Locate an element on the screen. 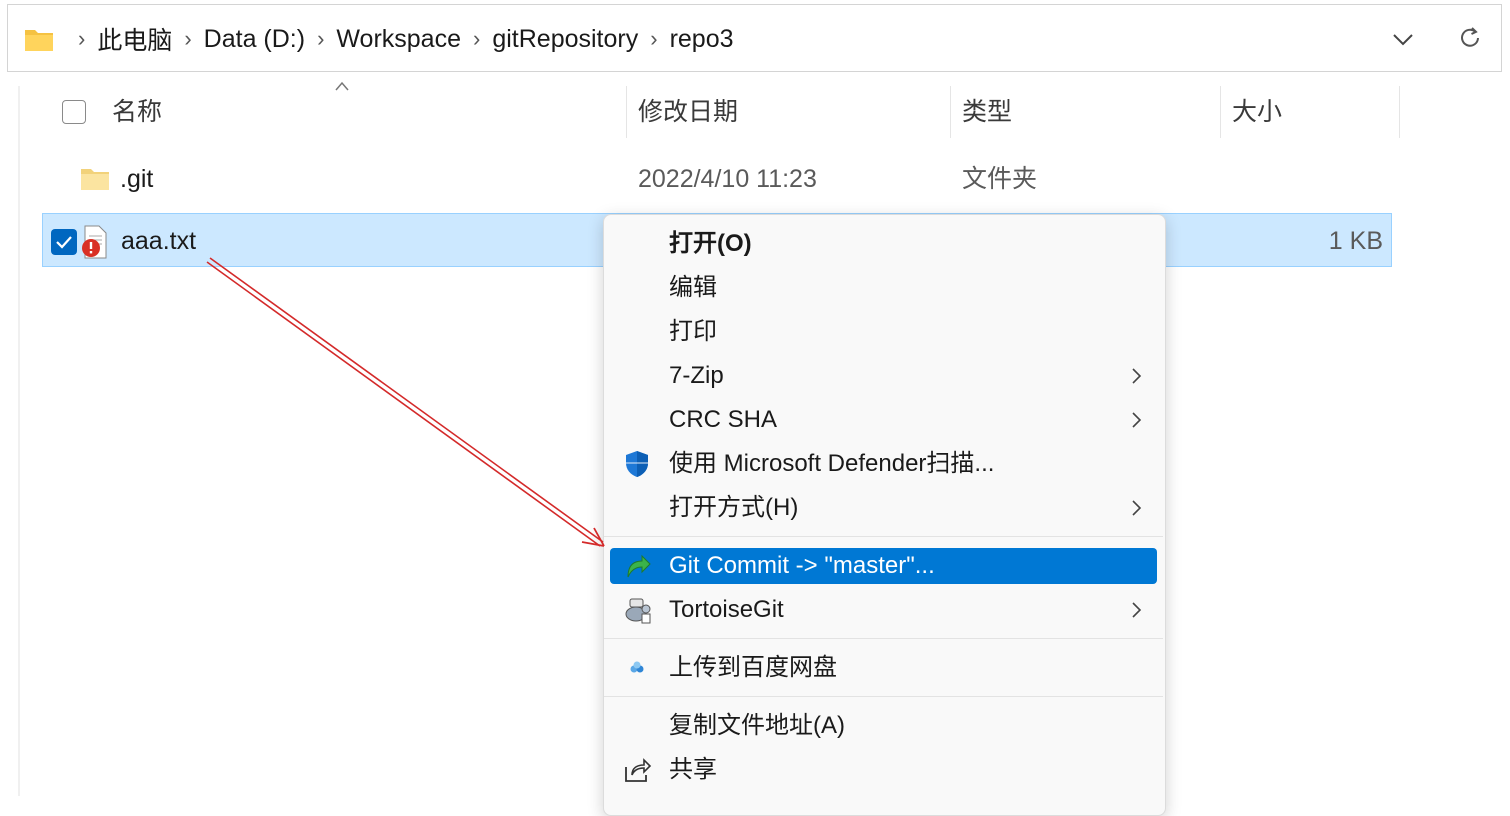 This screenshot has width=1510, height=816. menu-item-label: 上传到百度网盘 is located at coordinates (753, 667).